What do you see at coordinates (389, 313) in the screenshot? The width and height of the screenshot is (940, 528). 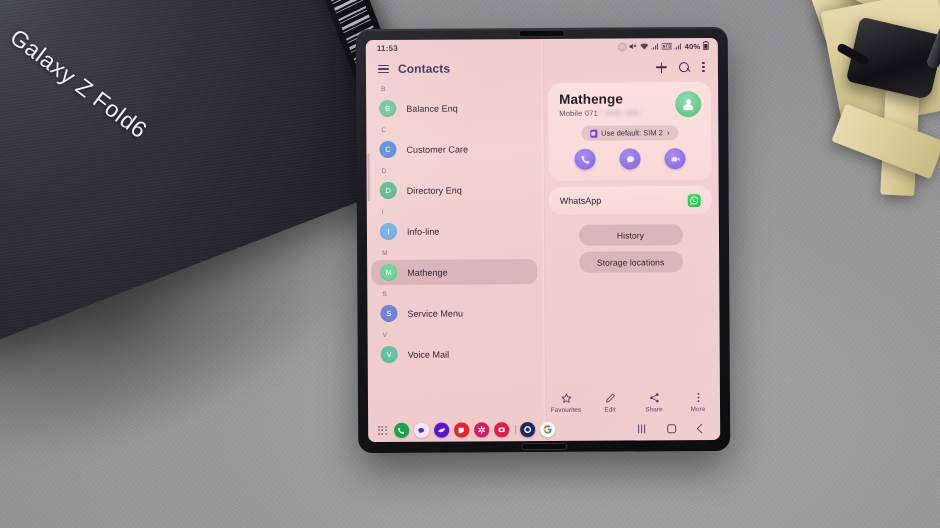 I see `avatar: S` at bounding box center [389, 313].